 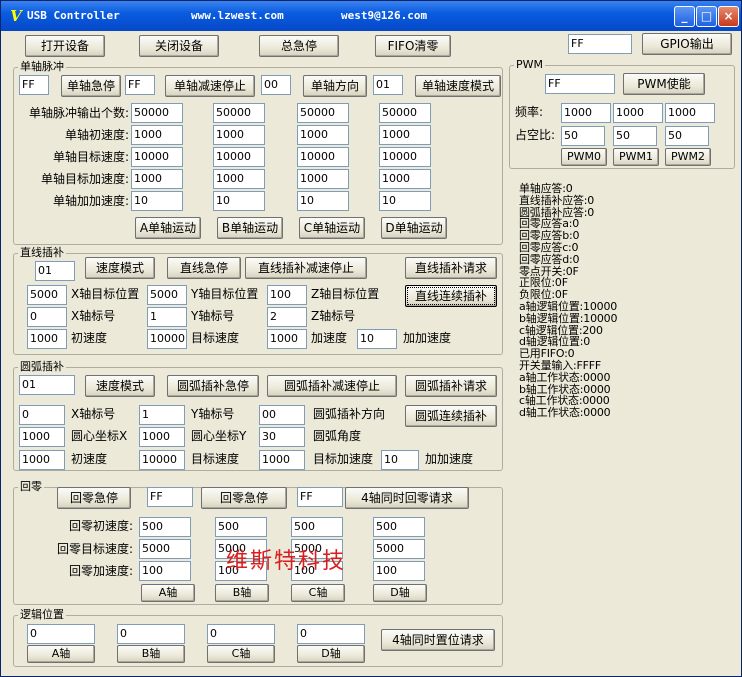 What do you see at coordinates (120, 386) in the screenshot?
I see `arc-speed-mode-button: 速度模式` at bounding box center [120, 386].